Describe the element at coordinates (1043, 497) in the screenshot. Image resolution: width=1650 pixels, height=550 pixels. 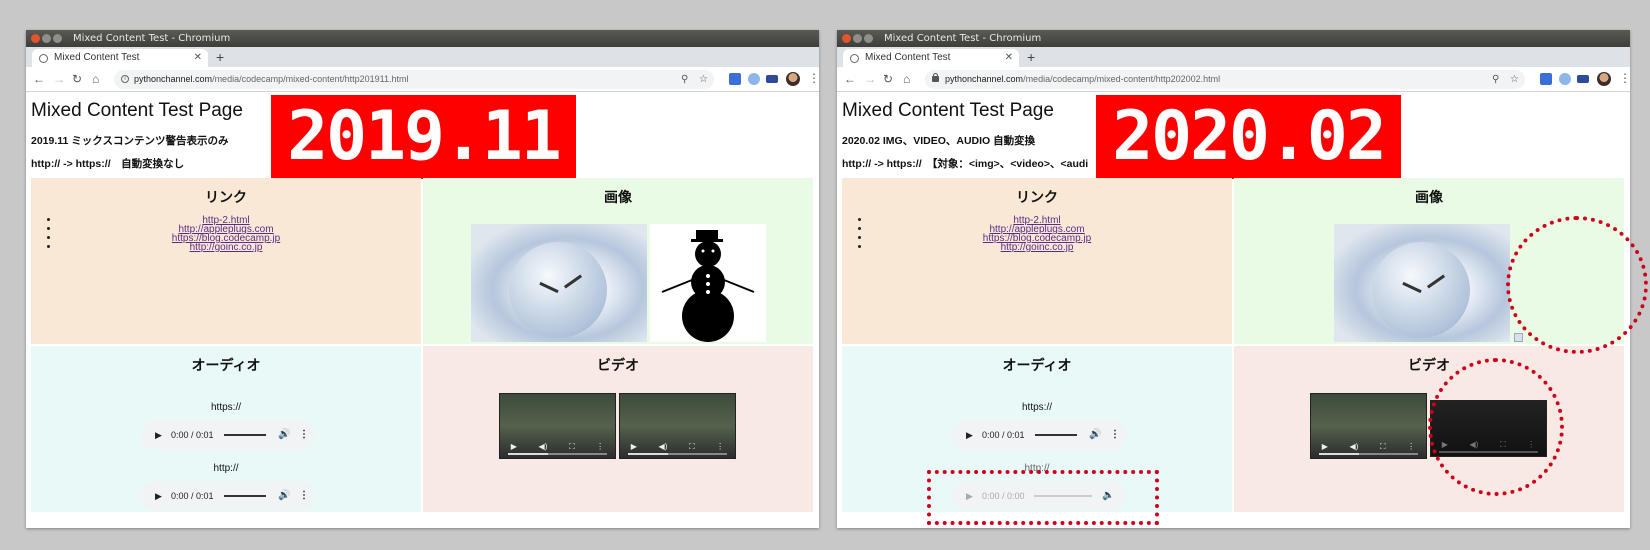
I see `annotation-rect-audio` at that location.